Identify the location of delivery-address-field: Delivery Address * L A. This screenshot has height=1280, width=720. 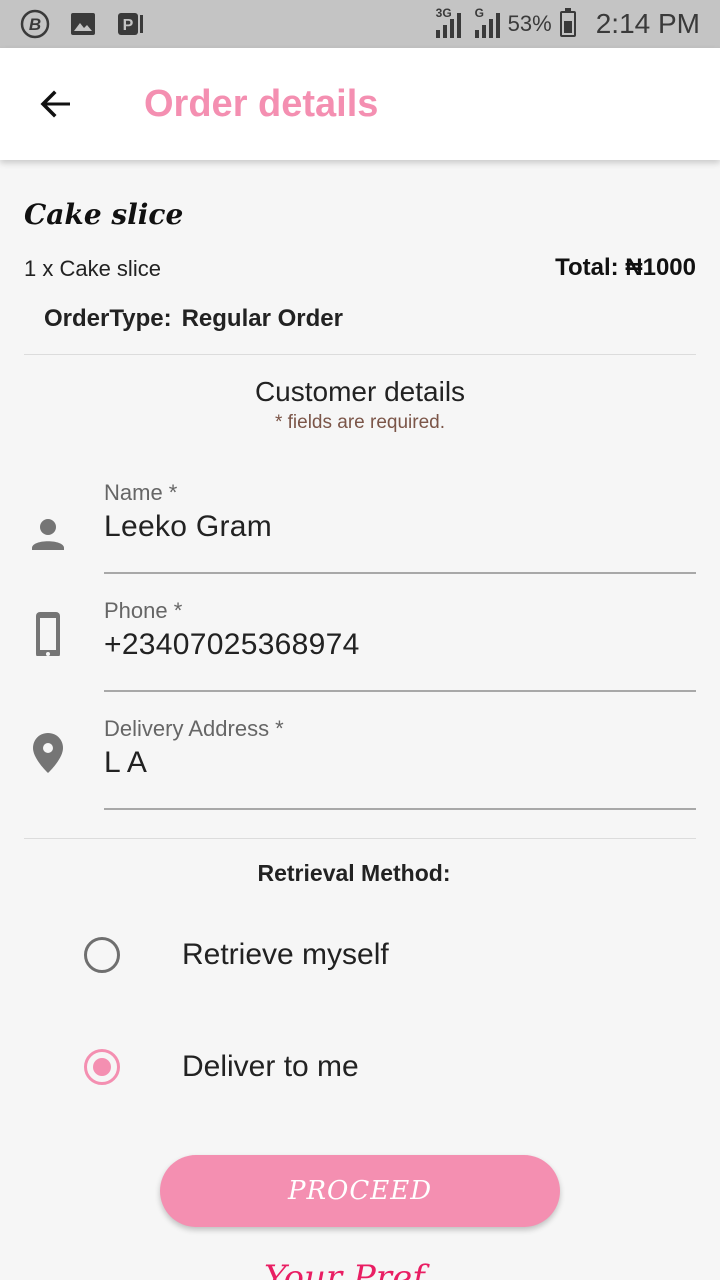
(360, 766).